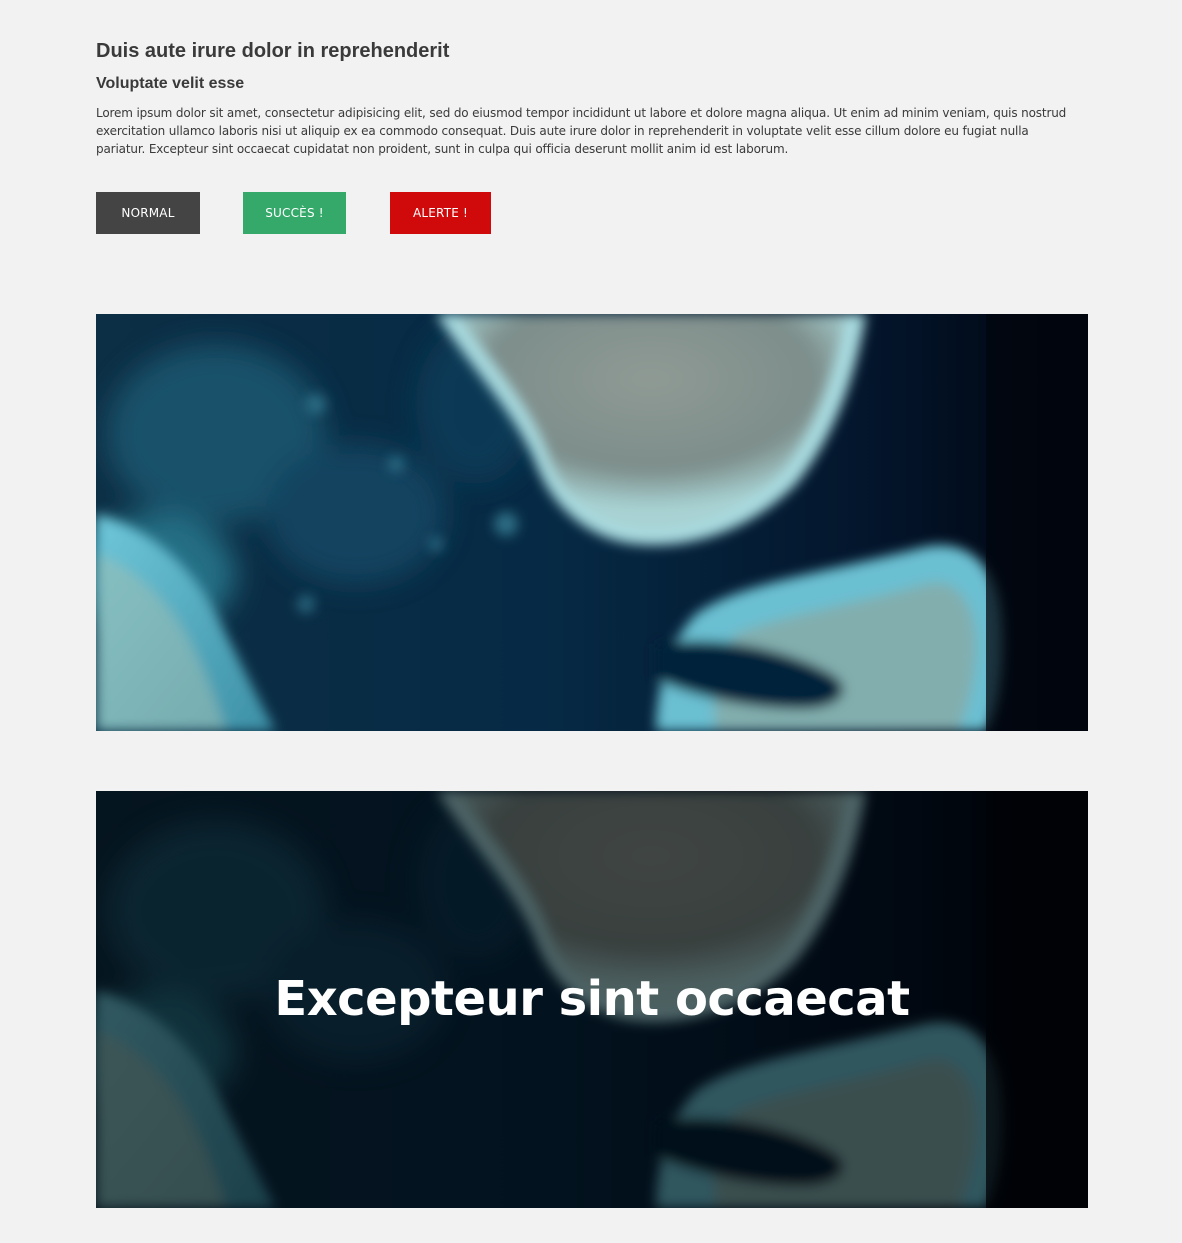  I want to click on banner-title: Excepteur sint occaecat, so click(592, 999).